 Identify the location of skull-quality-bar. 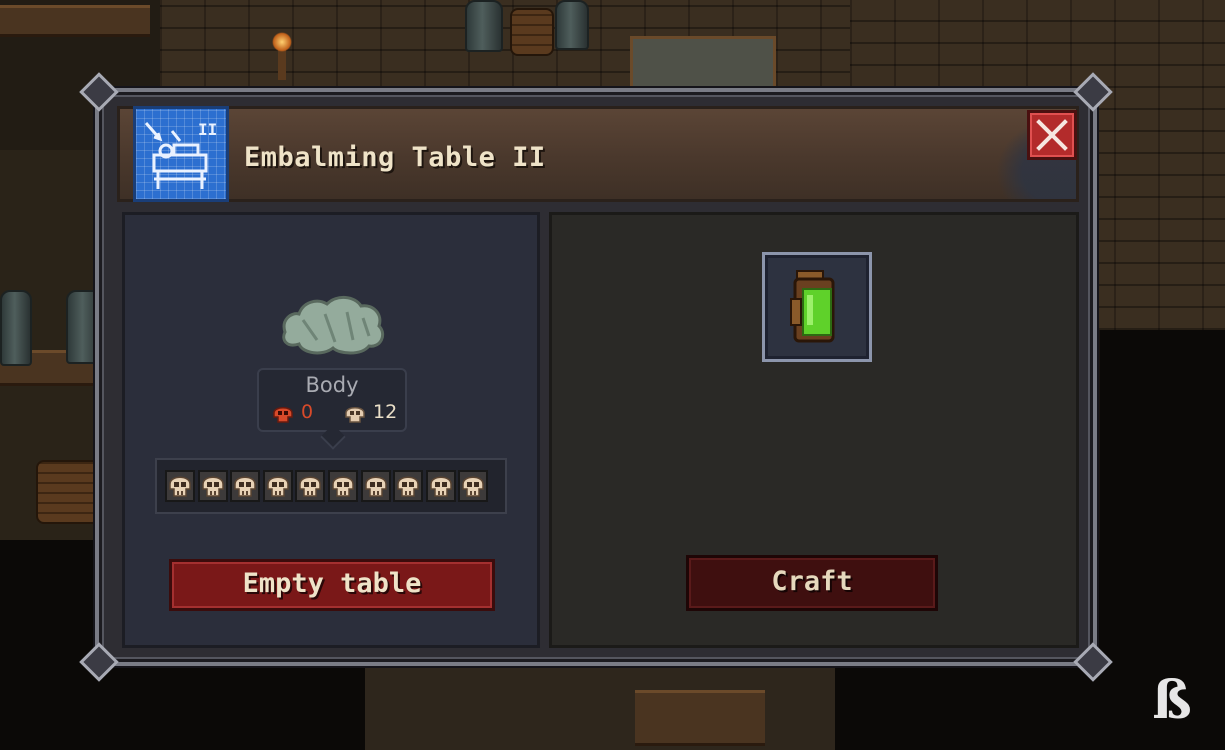
(331, 486).